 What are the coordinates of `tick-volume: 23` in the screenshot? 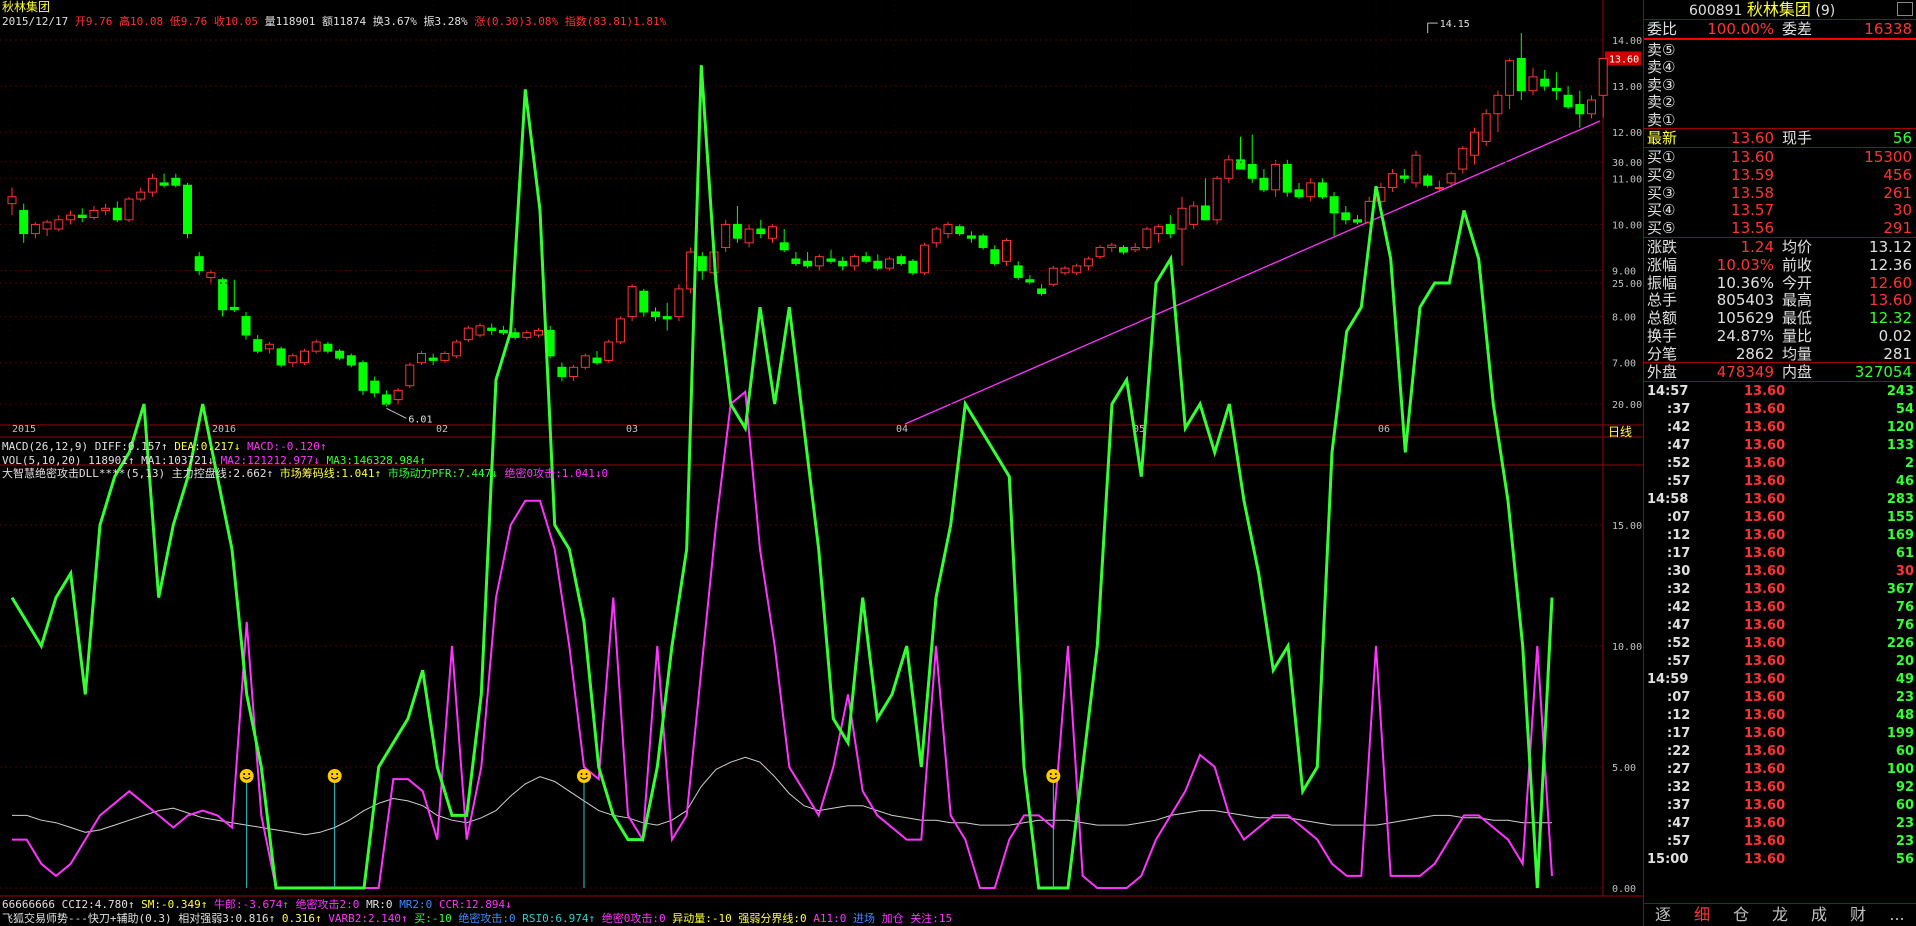 It's located at (1904, 841).